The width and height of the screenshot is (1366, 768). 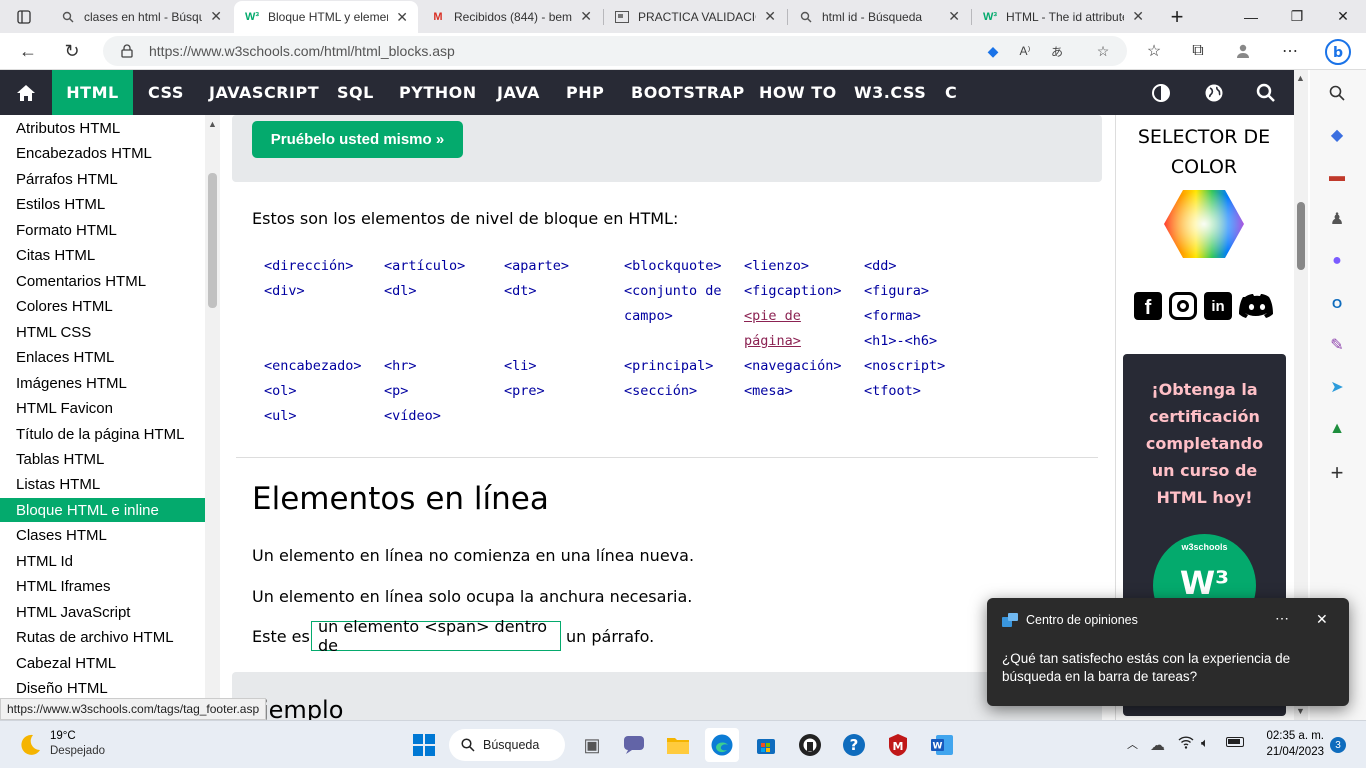 I want to click on outlook-icon: O, so click(x=1337, y=303).